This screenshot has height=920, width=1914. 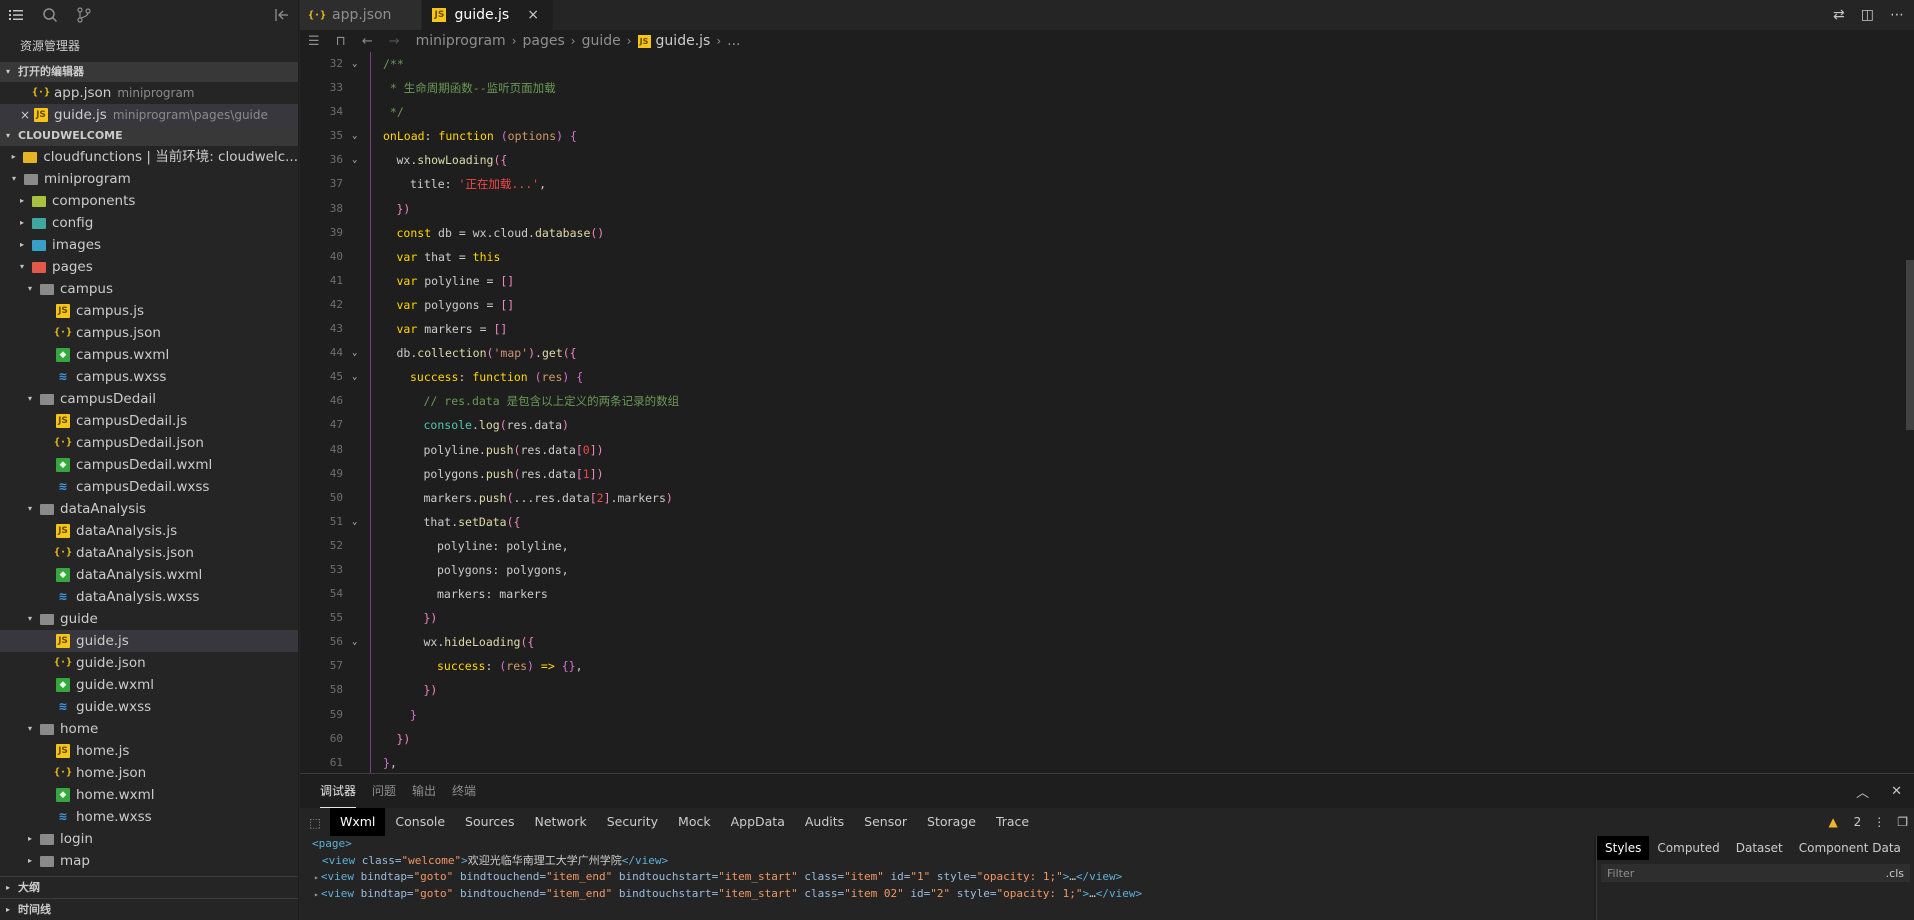 What do you see at coordinates (149, 861) in the screenshot?
I see `tree-folder: ▸ map` at bounding box center [149, 861].